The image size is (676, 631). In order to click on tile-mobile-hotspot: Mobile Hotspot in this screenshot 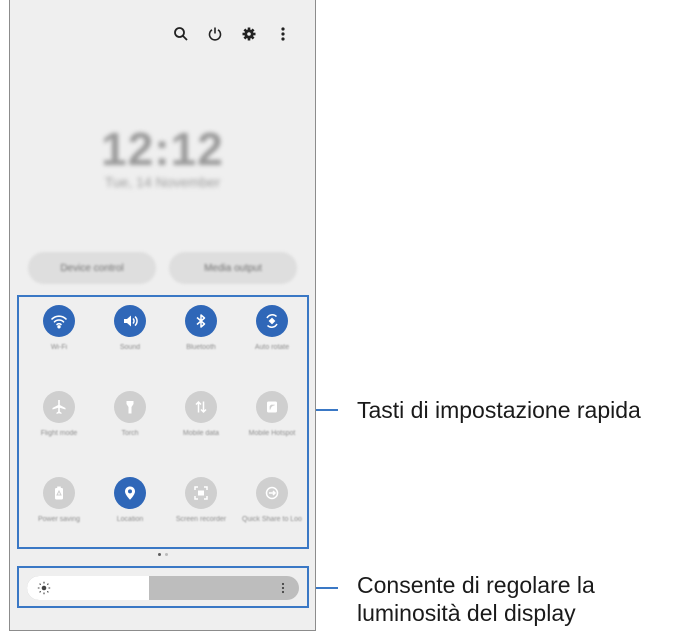, I will do `click(272, 414)`.